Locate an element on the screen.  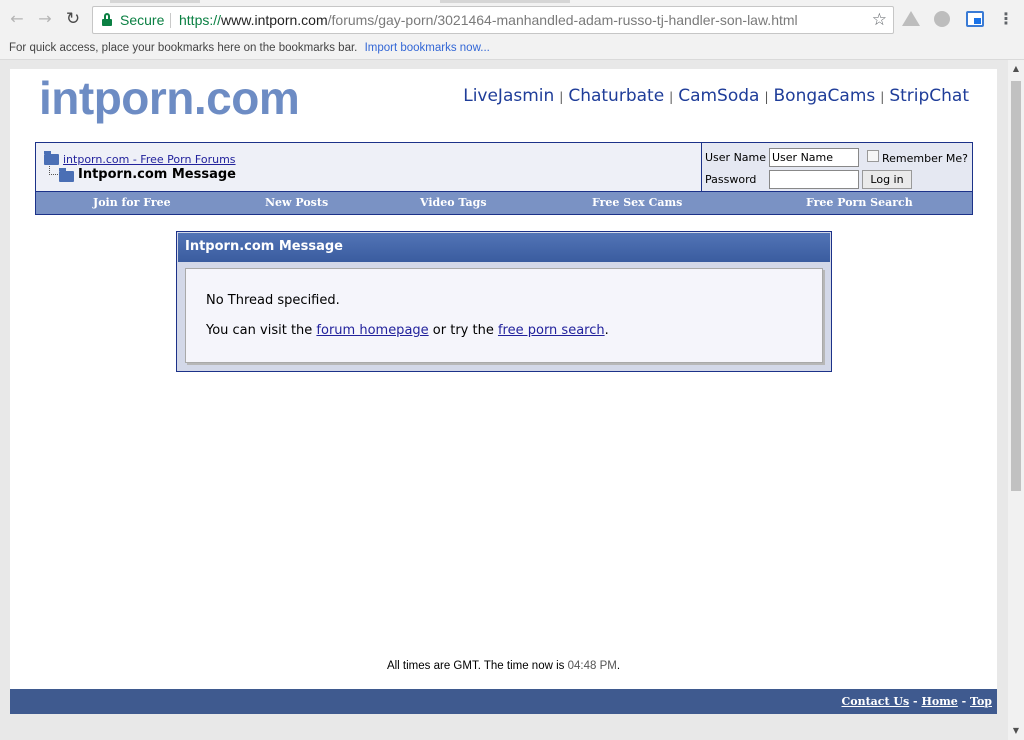
login-button: Log in is located at coordinates (887, 179).